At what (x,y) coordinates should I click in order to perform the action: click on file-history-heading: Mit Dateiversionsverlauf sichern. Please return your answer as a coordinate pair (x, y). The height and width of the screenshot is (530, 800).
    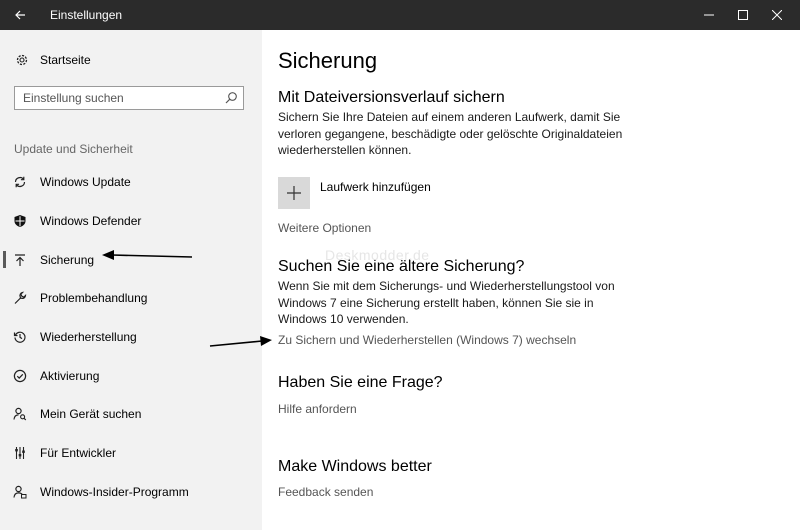
    Looking at the image, I should click on (391, 97).